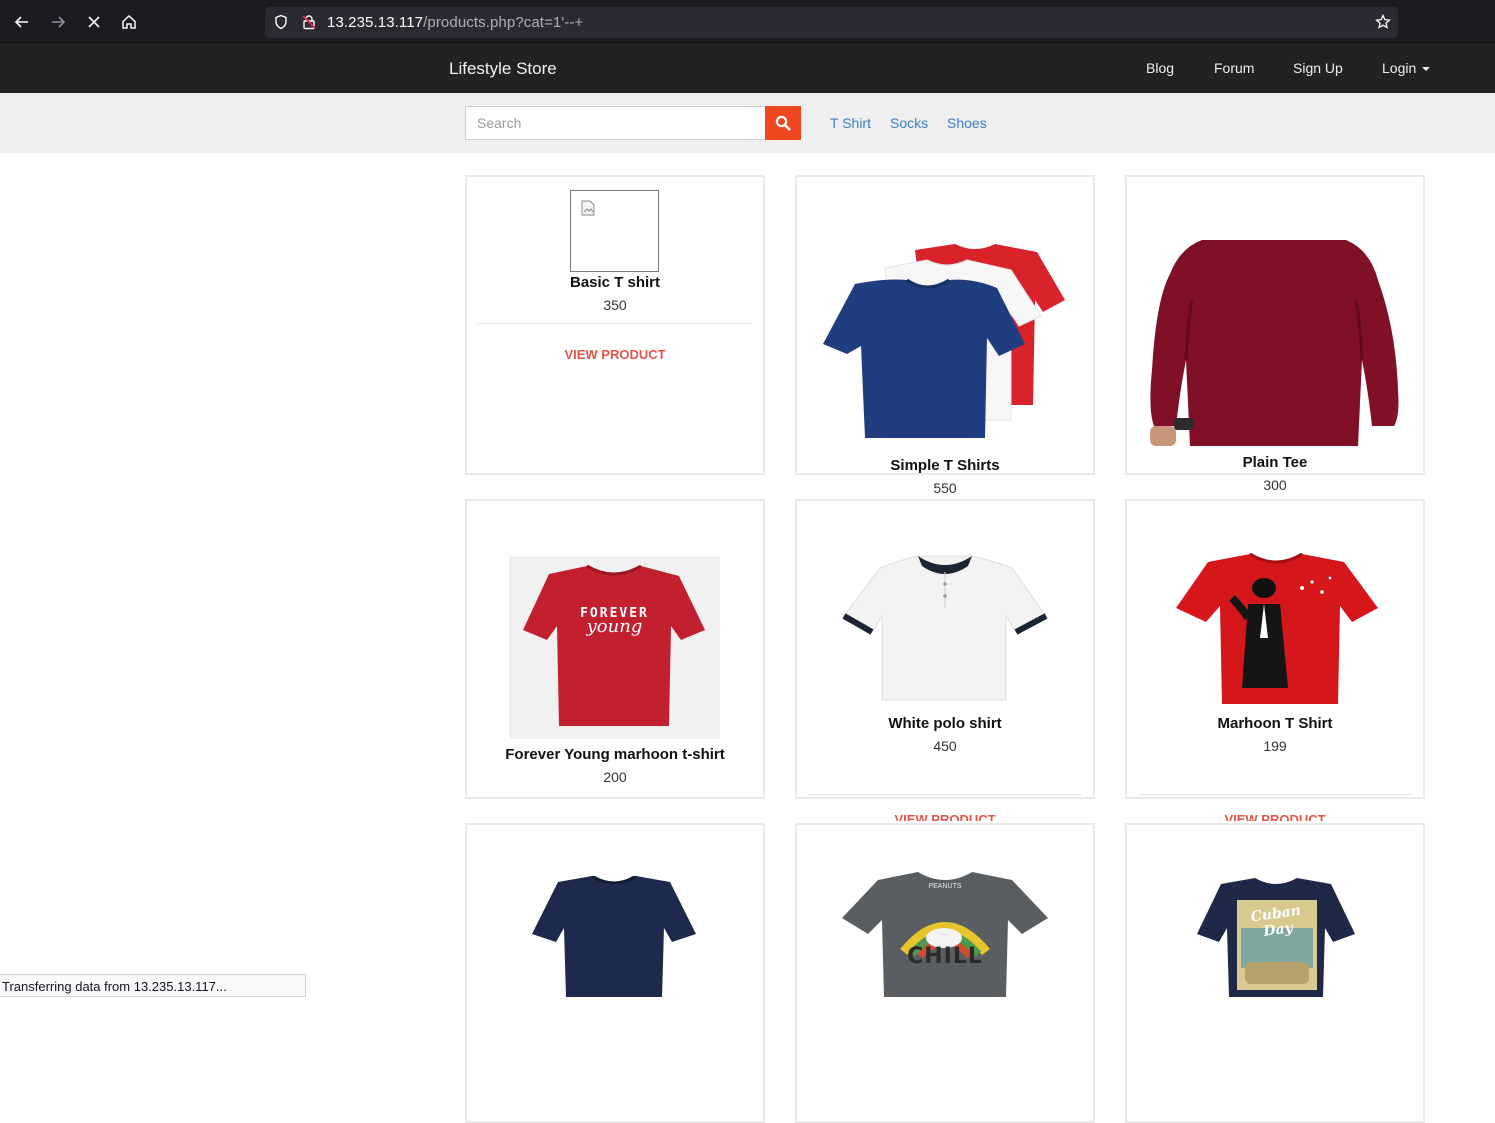  I want to click on close-icon, so click(94, 22).